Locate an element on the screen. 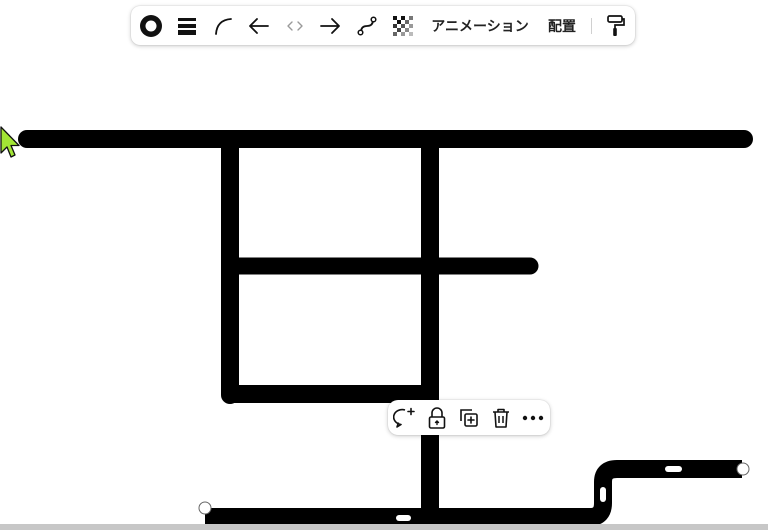 This screenshot has width=768, height=530. paint-roller-icon is located at coordinates (616, 25).